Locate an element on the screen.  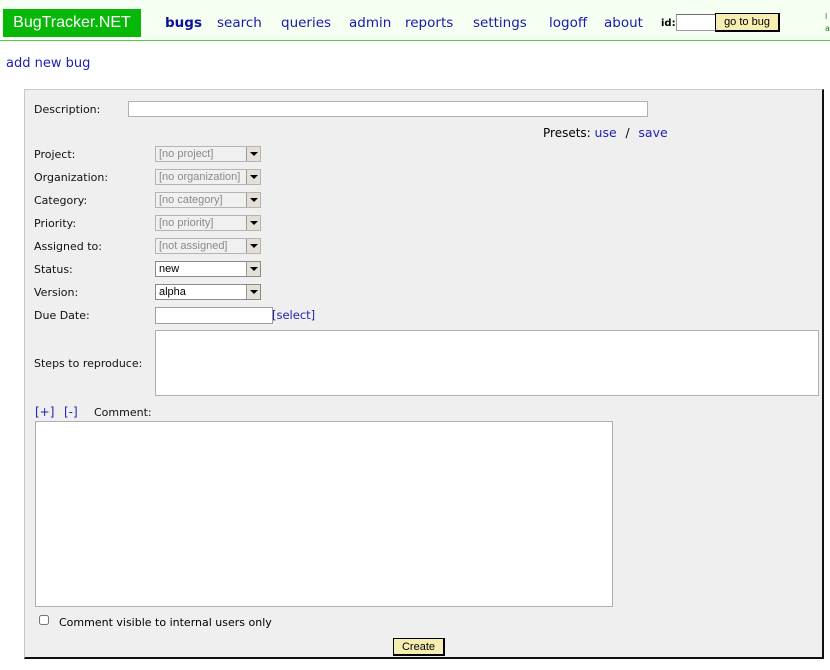
bug-id-label: id: is located at coordinates (668, 23).